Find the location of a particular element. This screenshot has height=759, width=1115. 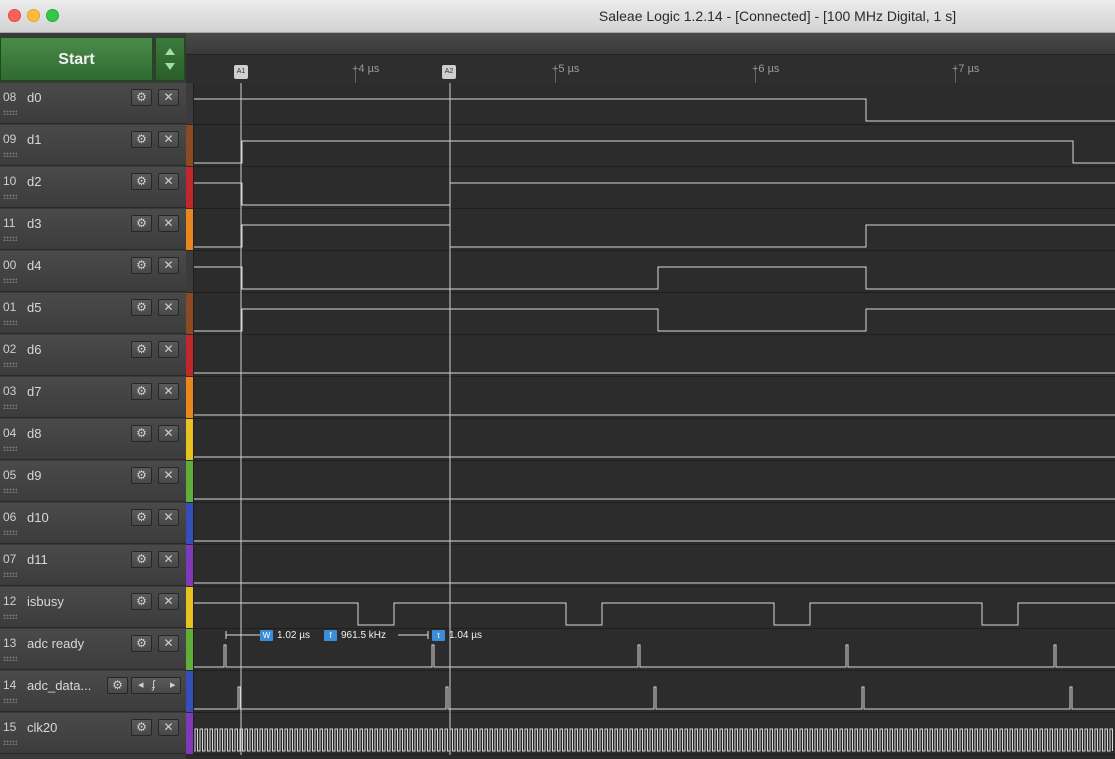

protocol-icon: ʄ is located at coordinates (153, 685).